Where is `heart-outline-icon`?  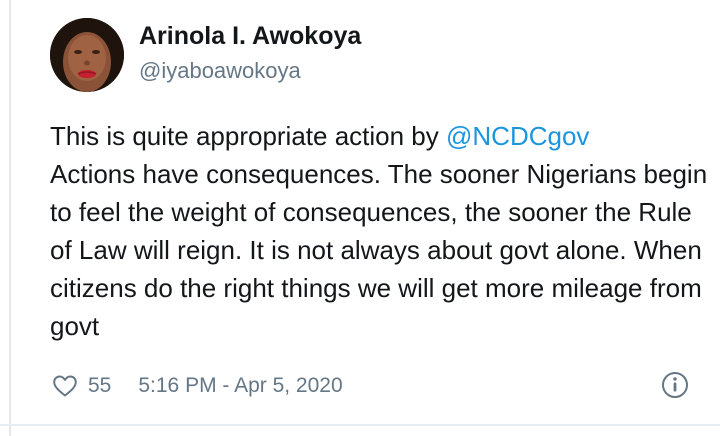 heart-outline-icon is located at coordinates (65, 386).